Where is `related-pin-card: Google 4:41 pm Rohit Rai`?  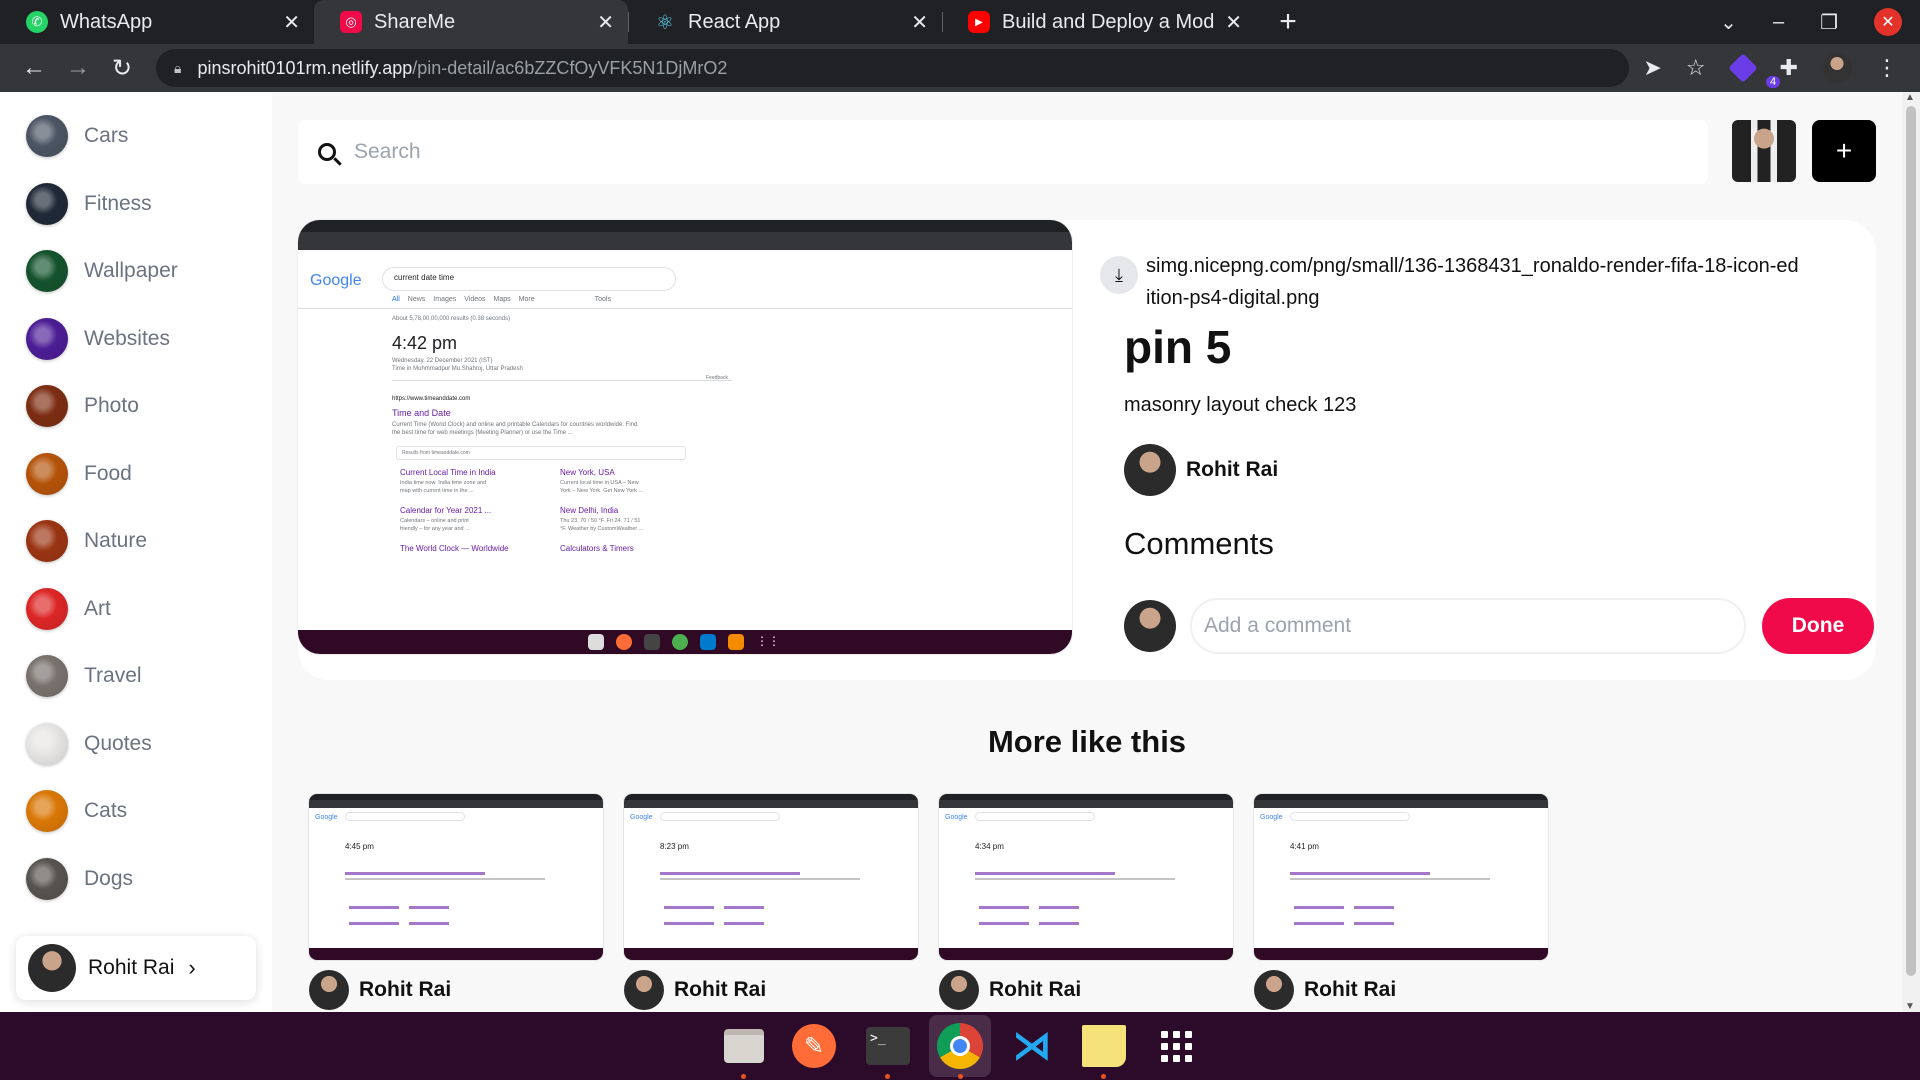
related-pin-card: Google 4:41 pm Rohit Rai is located at coordinates (1401, 902).